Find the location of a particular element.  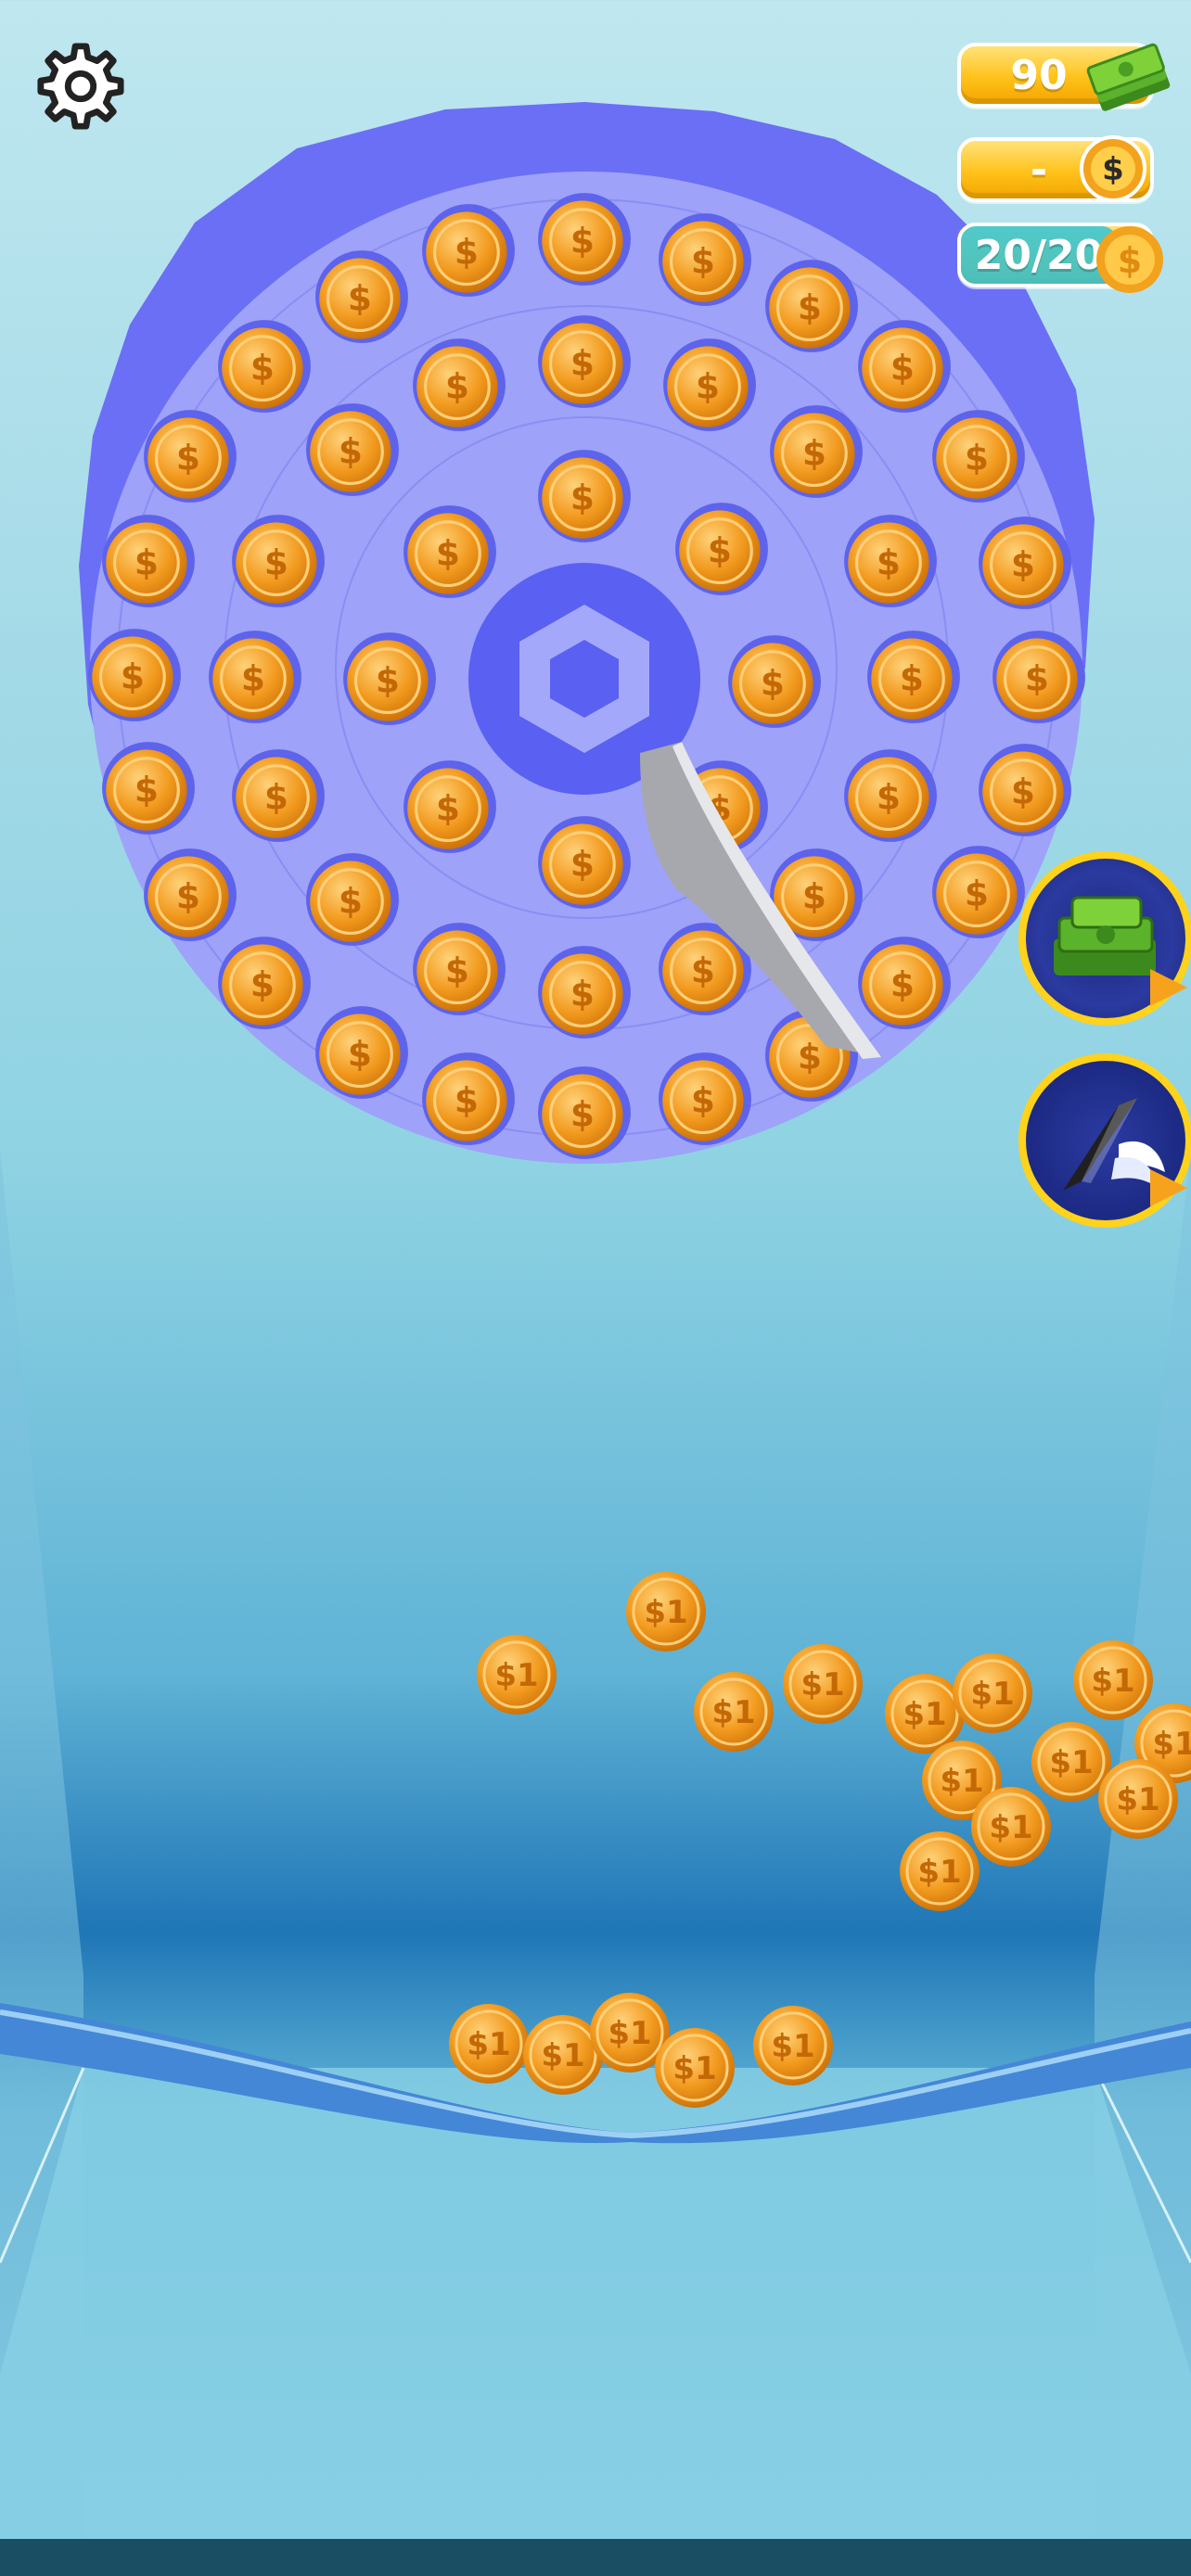

coin-stack-icon: $ is located at coordinates (1113, 168).